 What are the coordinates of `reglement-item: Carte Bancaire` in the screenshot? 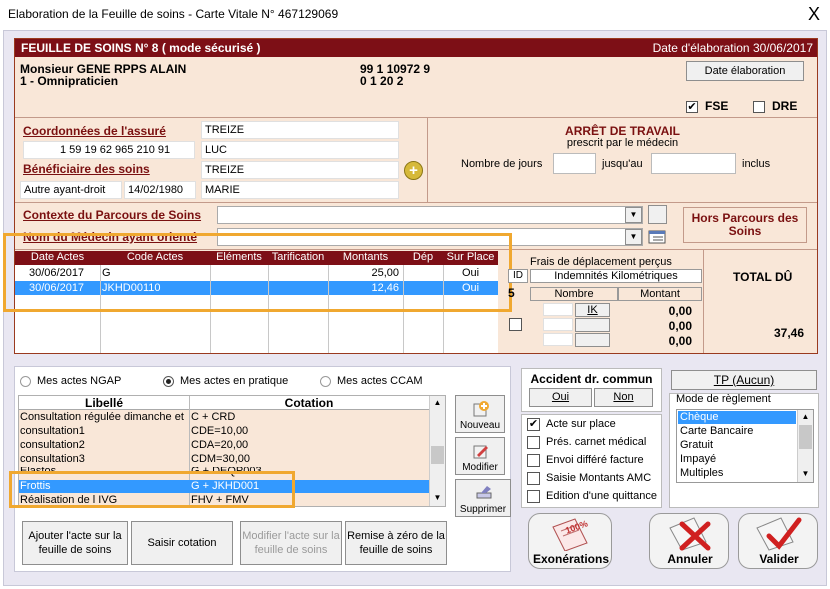 It's located at (737, 431).